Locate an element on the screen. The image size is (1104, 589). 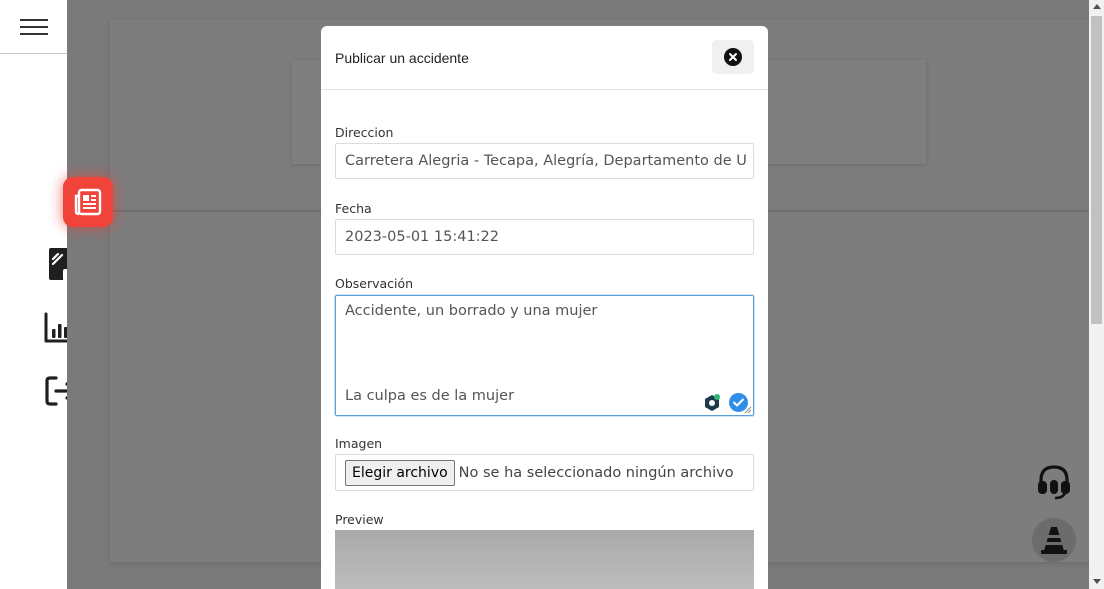
choose-file-button: Elegir archivo is located at coordinates (400, 472).